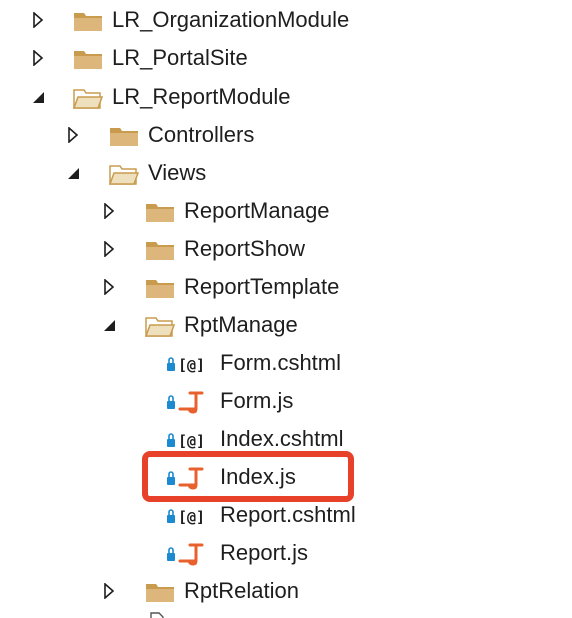  I want to click on tree-item-lr-organizationmodule: LR_OrganizationModule, so click(286, 20).